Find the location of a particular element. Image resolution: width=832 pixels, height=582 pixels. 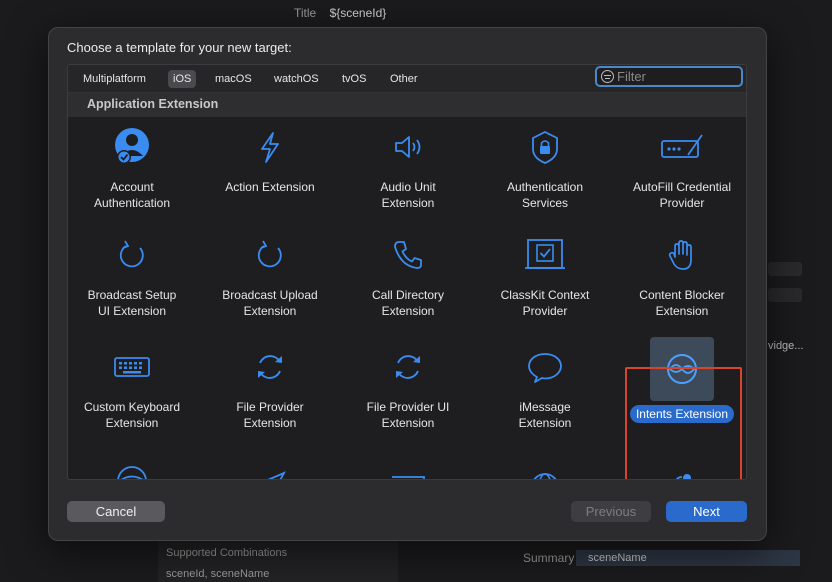

background-title-row: Title ${sceneId} is located at coordinates (340, 13).